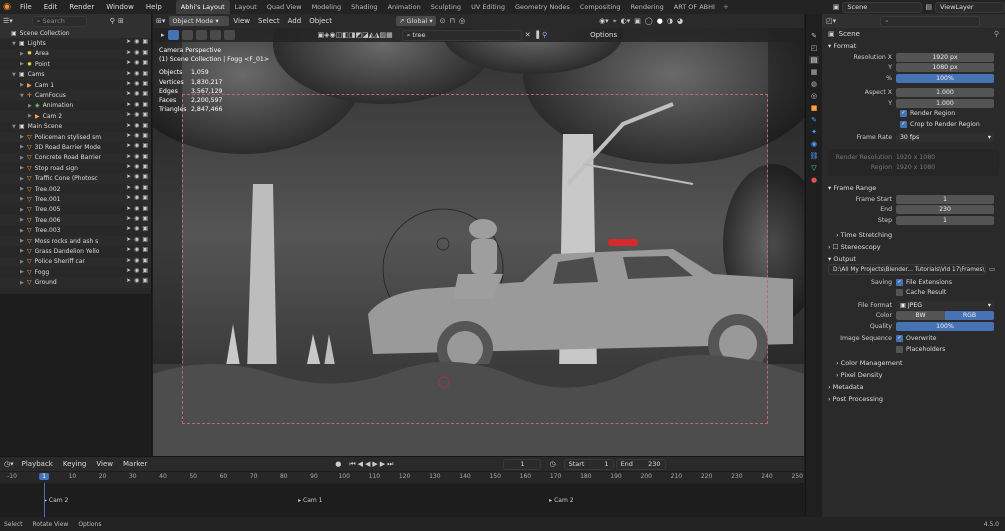  Describe the element at coordinates (173, 35) in the screenshot. I see `select-box-icon` at that location.